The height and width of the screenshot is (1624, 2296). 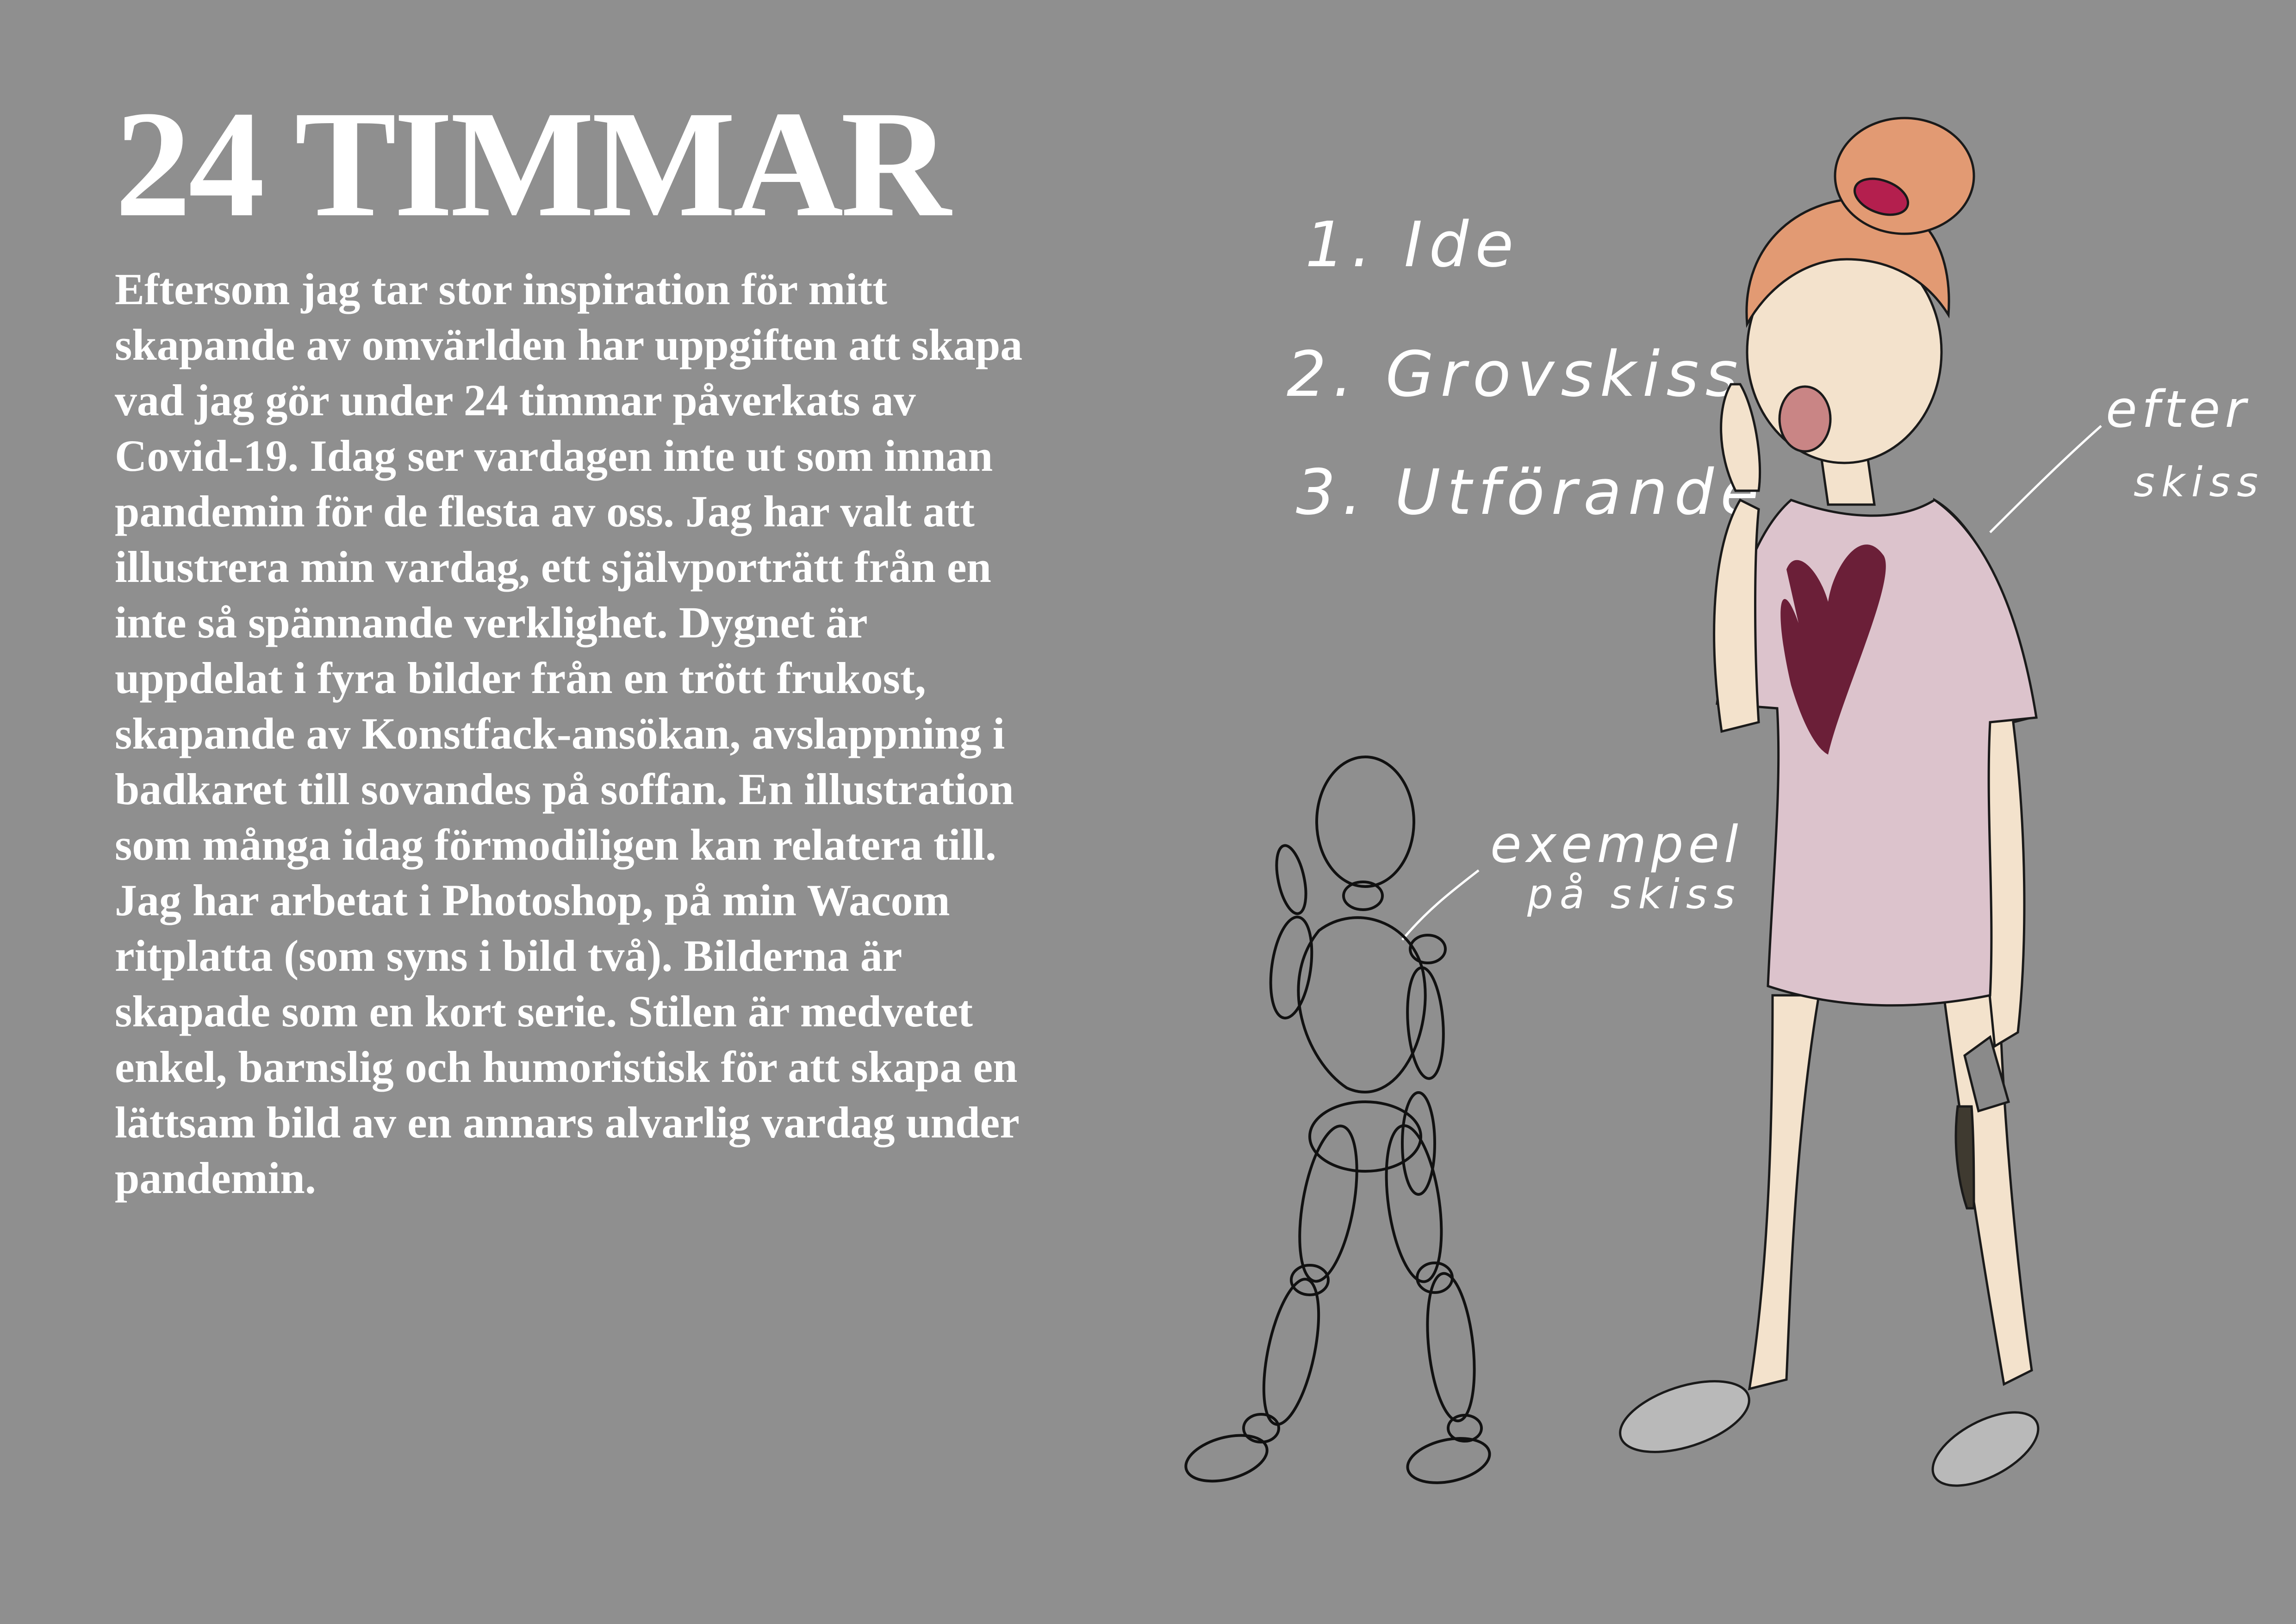 I want to click on sketch-pointer-line, so click(x=1440, y=905).